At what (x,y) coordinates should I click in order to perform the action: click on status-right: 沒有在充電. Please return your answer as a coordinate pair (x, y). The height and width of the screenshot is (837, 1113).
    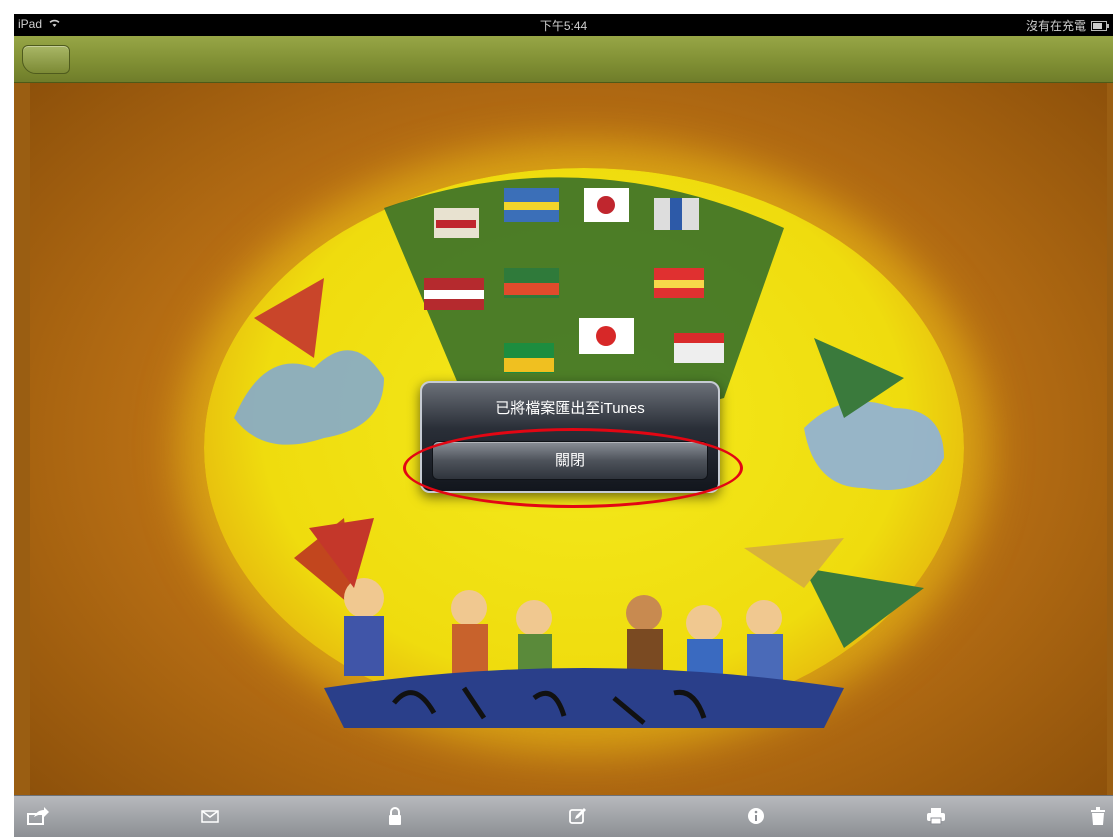
    Looking at the image, I should click on (1067, 25).